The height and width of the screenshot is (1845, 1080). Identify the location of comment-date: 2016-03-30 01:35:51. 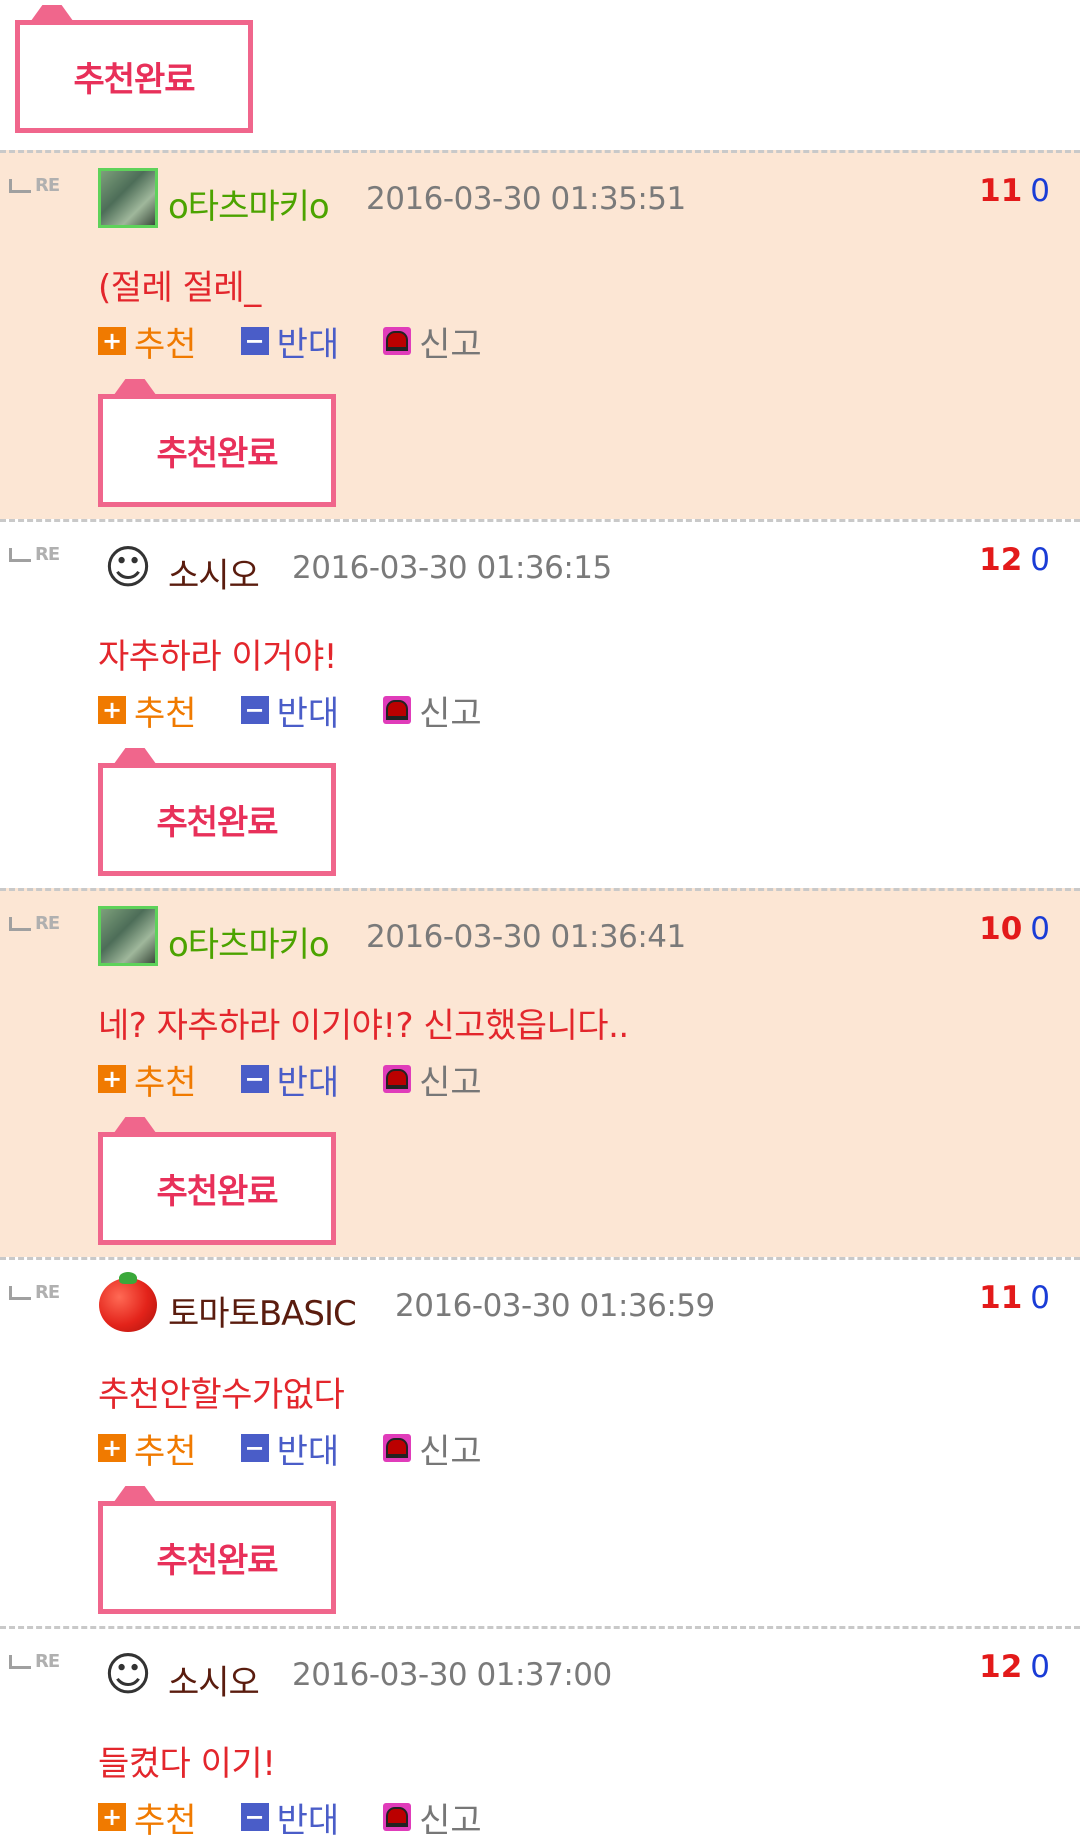
(526, 199).